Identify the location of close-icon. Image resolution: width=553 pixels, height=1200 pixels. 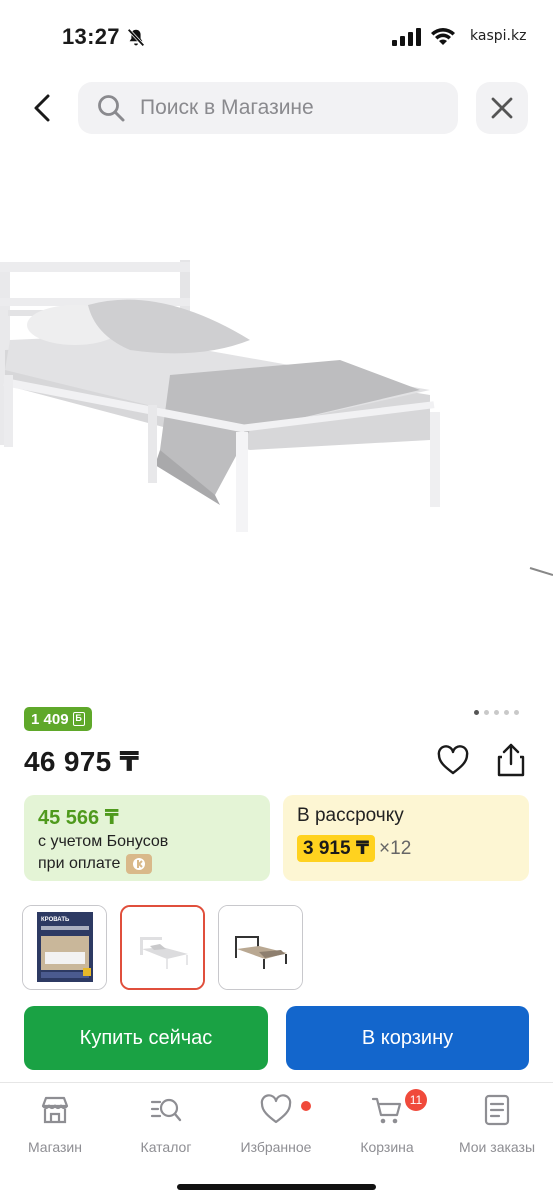
(502, 108).